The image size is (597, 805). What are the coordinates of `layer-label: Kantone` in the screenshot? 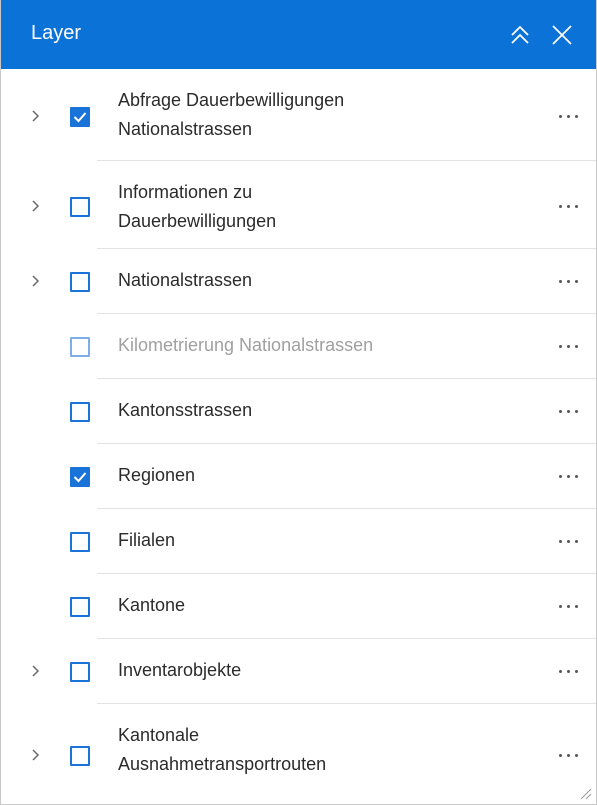 It's located at (318, 605).